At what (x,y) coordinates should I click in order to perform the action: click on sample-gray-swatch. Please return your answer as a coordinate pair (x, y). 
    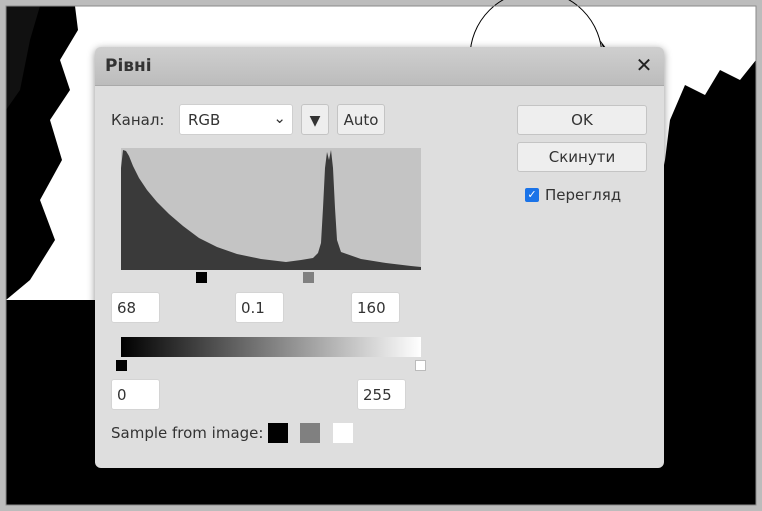
    Looking at the image, I should click on (310, 433).